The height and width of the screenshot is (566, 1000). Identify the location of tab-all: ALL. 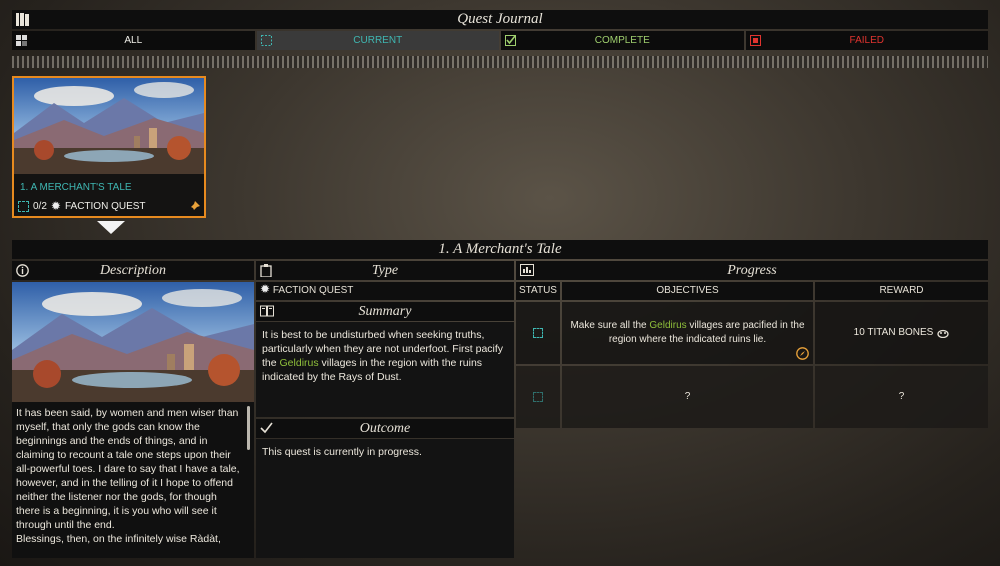
(133, 40).